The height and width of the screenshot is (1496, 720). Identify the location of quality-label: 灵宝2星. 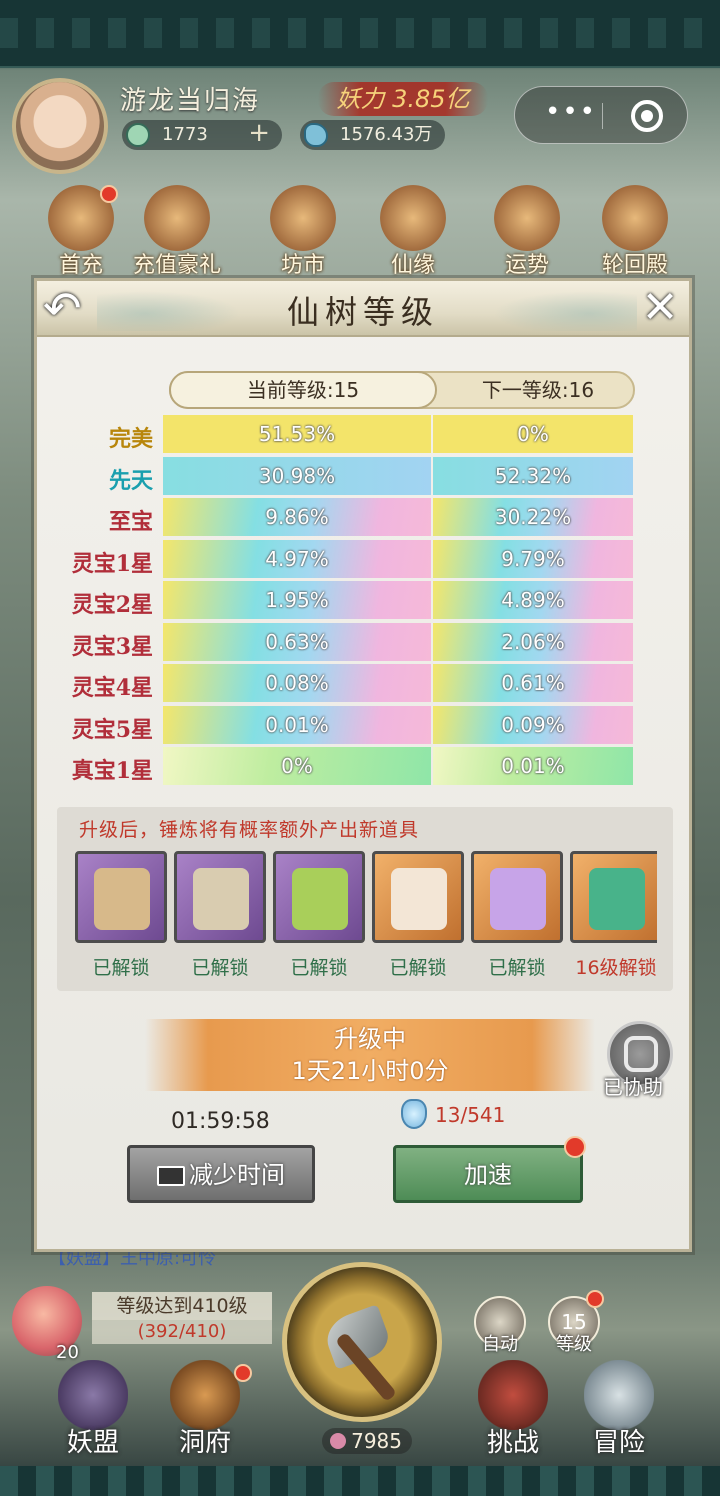
(112, 605).